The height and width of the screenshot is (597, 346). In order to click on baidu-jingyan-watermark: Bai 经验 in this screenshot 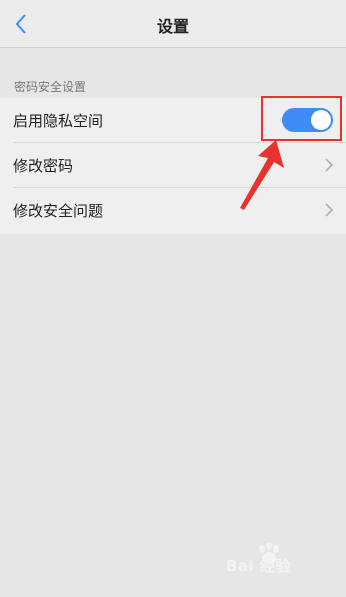, I will do `click(280, 563)`.